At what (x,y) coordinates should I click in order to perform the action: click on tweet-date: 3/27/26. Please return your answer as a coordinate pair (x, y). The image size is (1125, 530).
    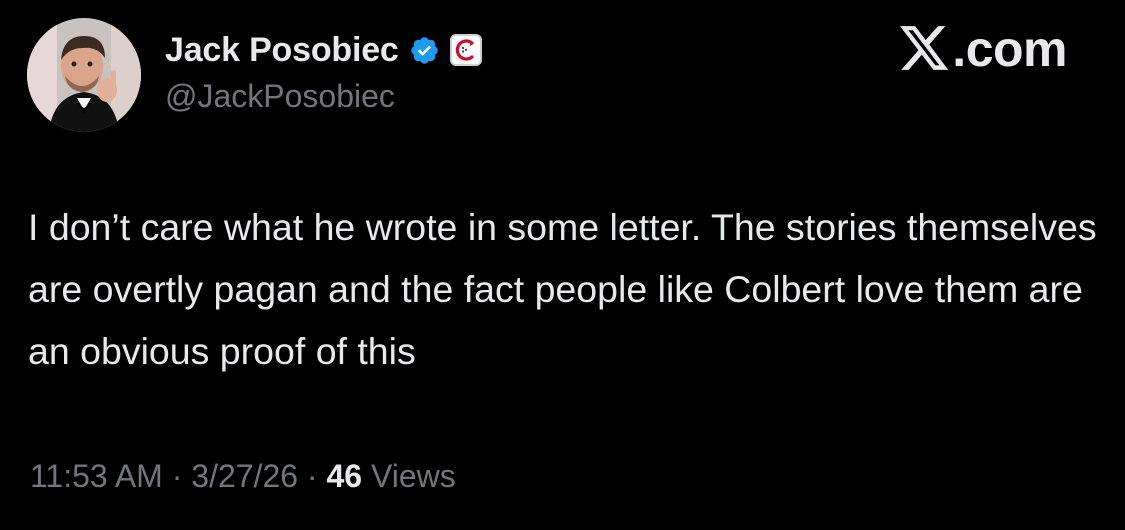
    Looking at the image, I should click on (244, 476).